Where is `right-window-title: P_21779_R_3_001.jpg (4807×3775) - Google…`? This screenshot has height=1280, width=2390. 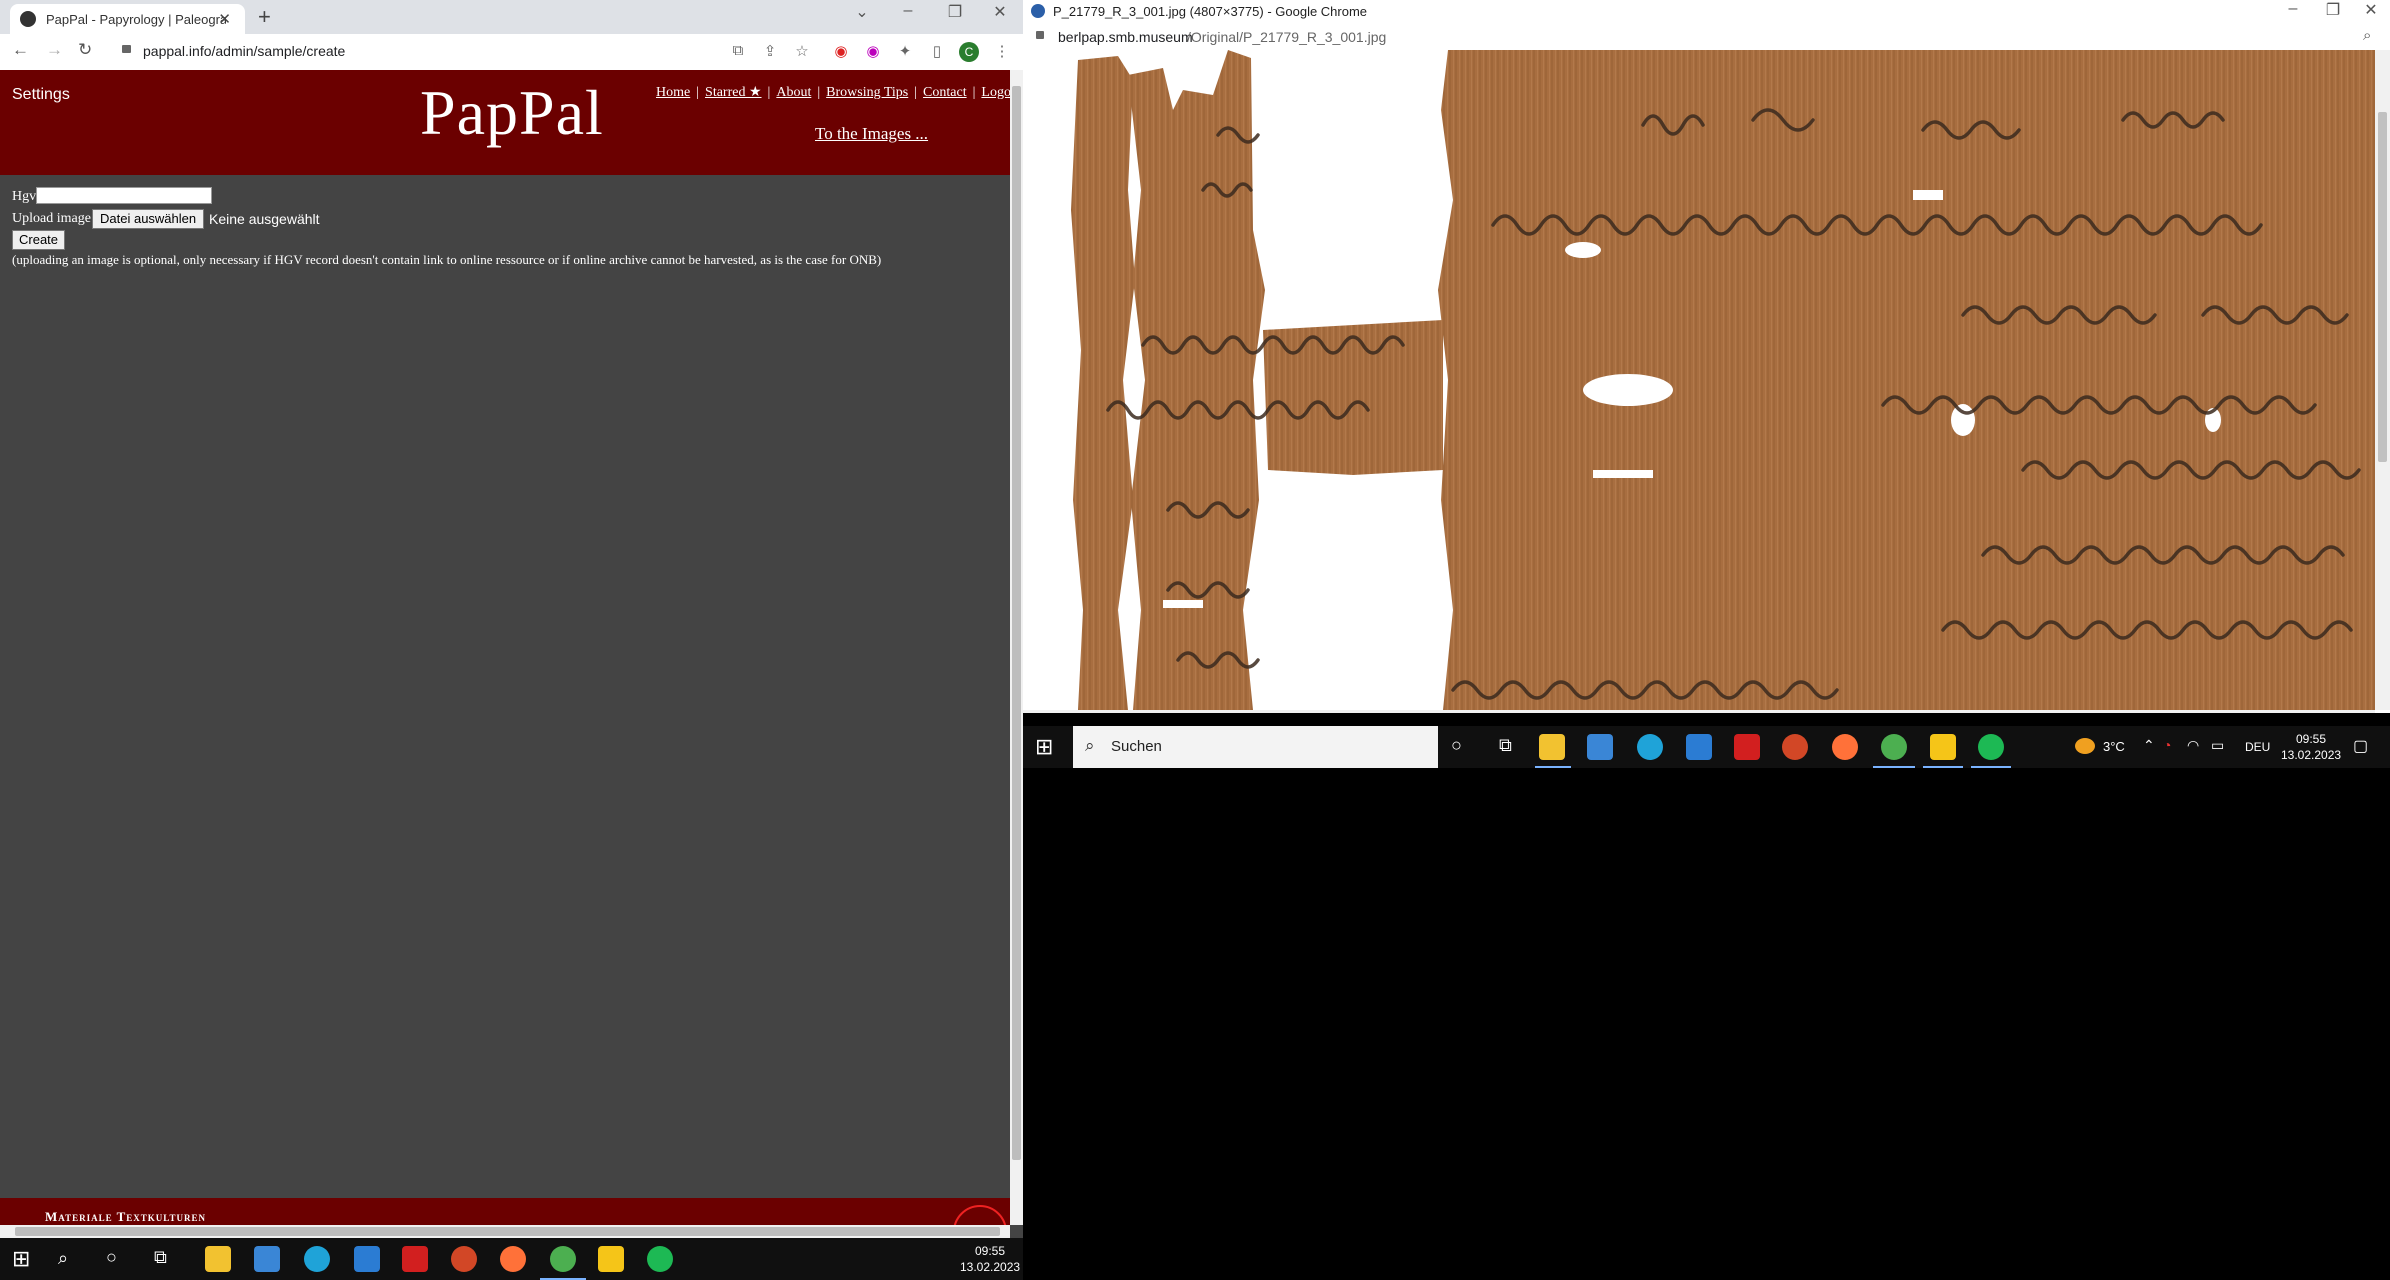 right-window-title: P_21779_R_3_001.jpg (4807×3775) - Google… is located at coordinates (1210, 11).